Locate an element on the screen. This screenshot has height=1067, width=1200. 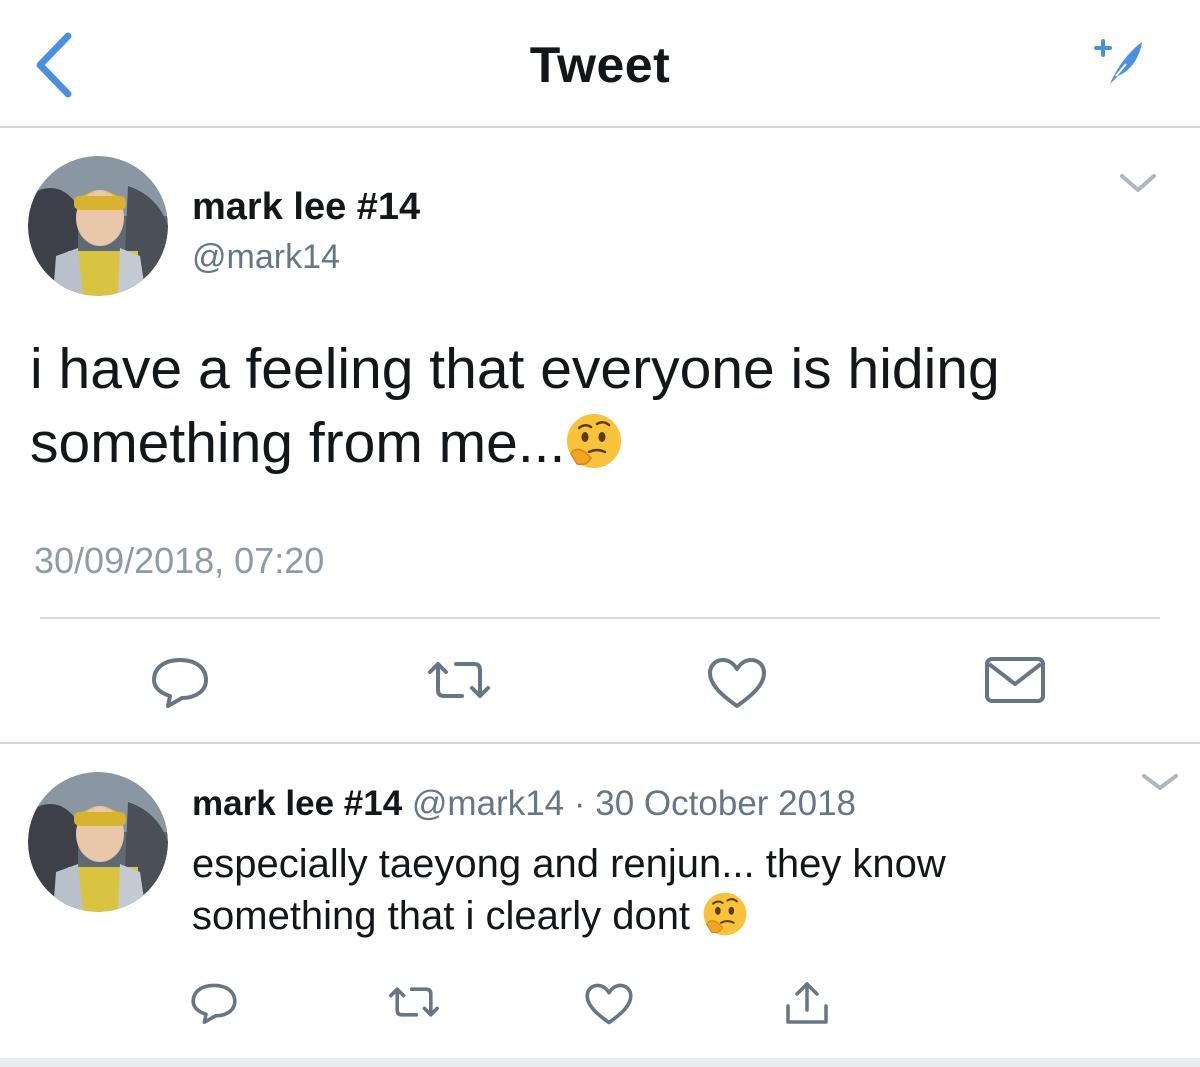
avatar is located at coordinates (98, 226).